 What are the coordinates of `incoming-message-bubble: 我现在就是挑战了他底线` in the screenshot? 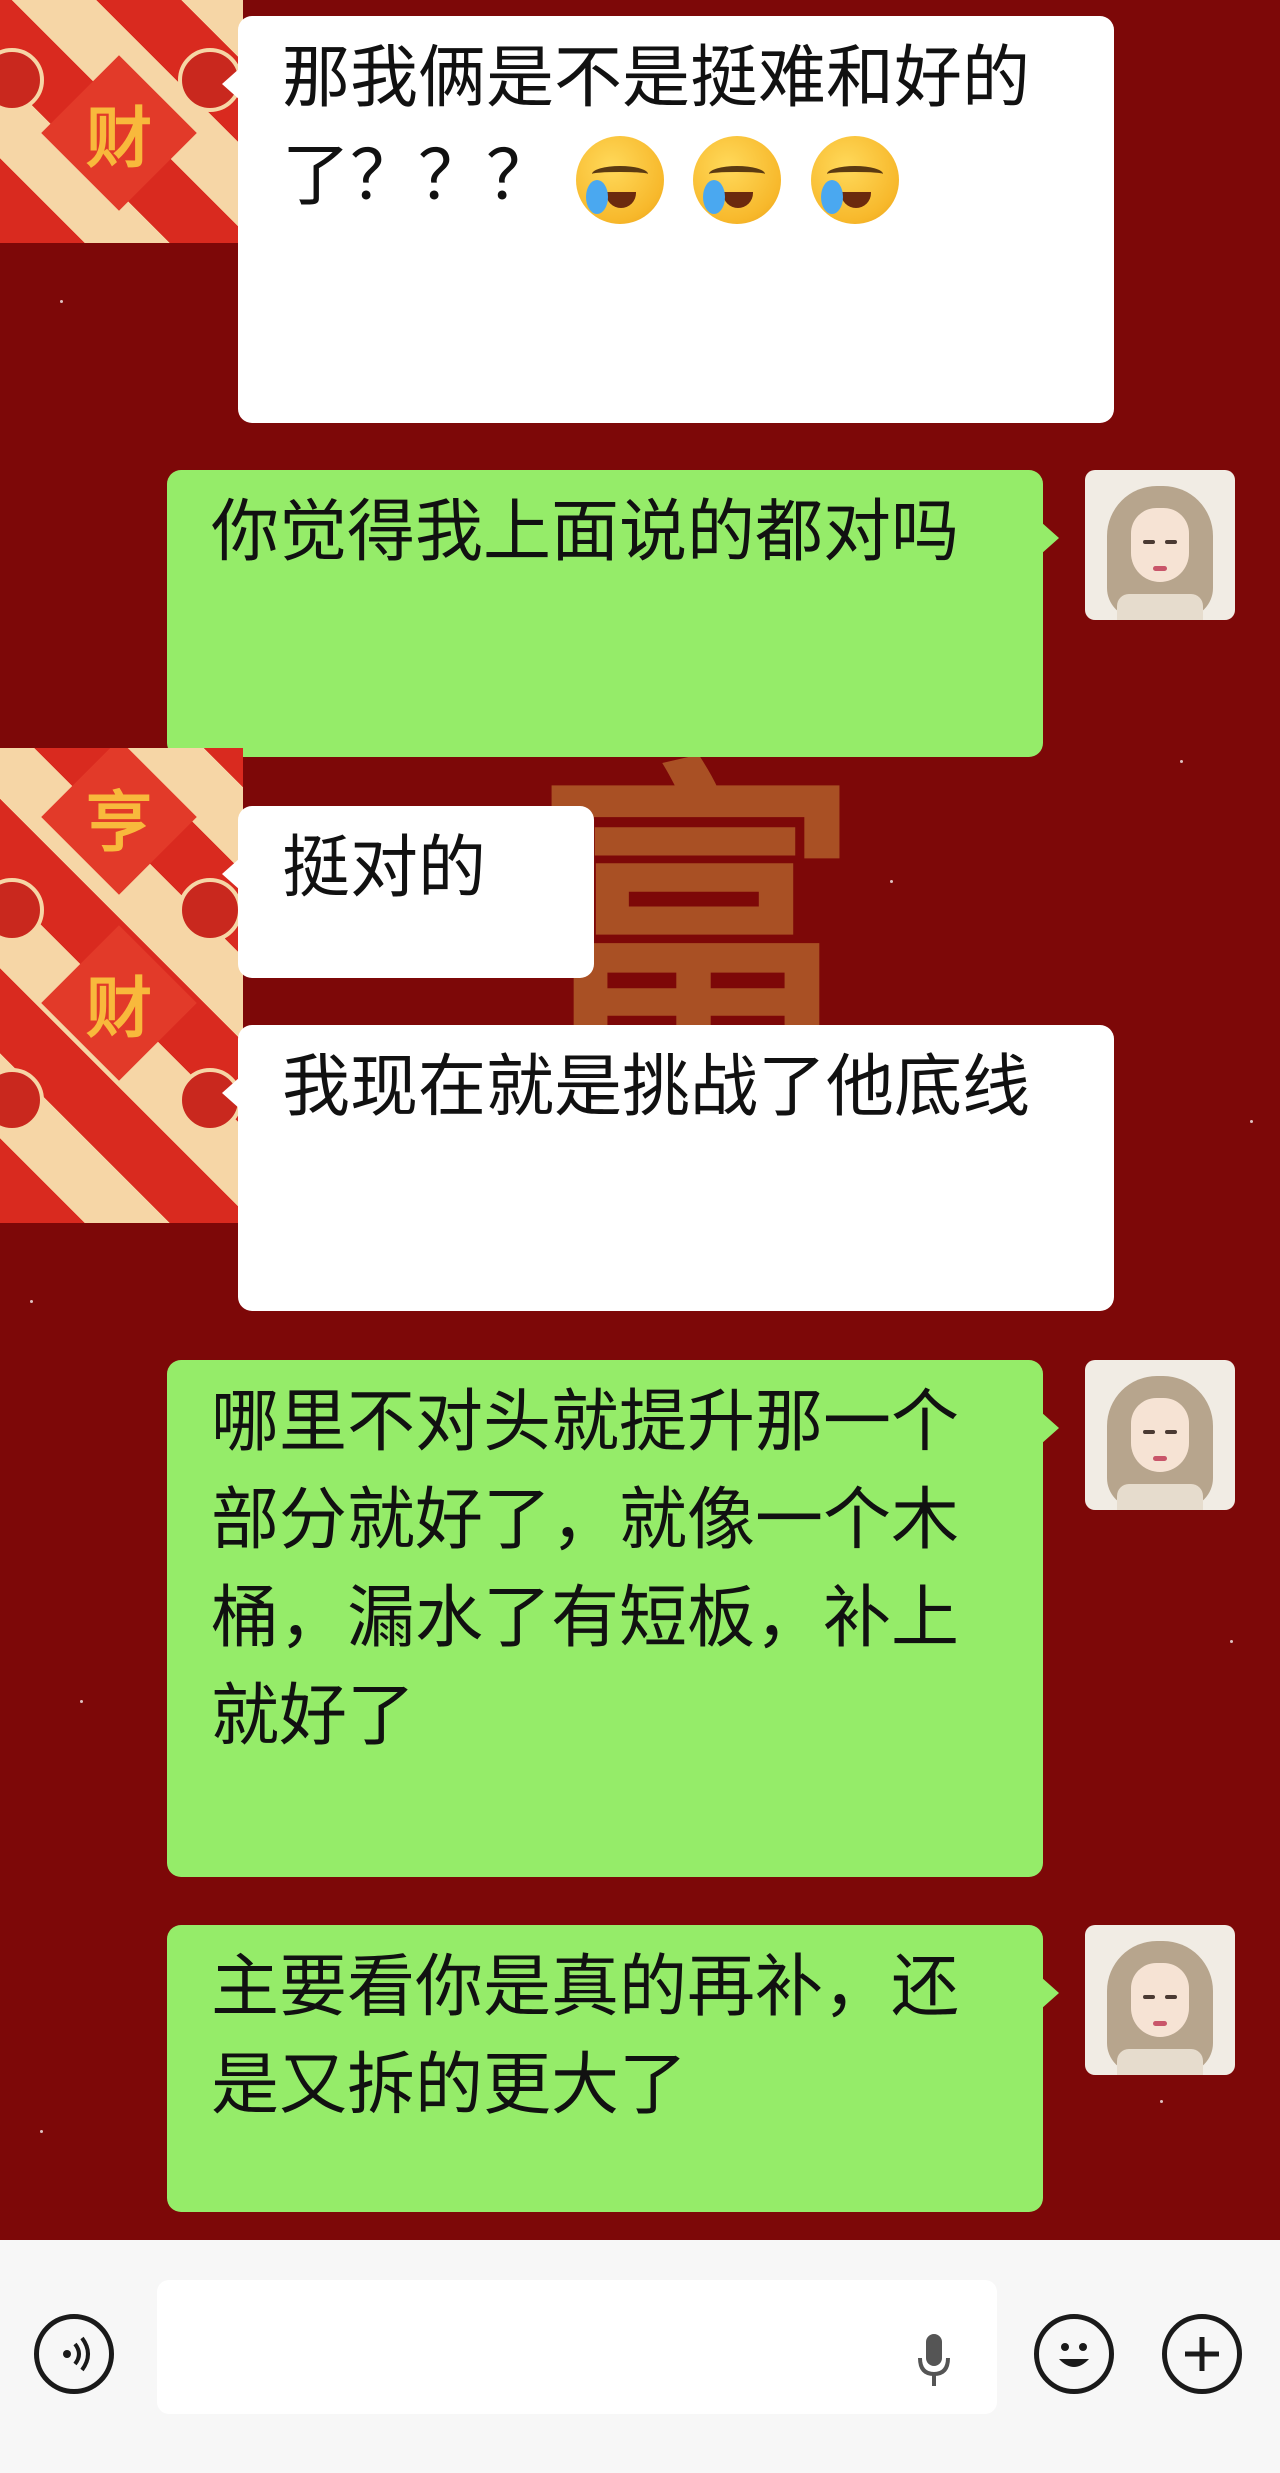 It's located at (668, 1168).